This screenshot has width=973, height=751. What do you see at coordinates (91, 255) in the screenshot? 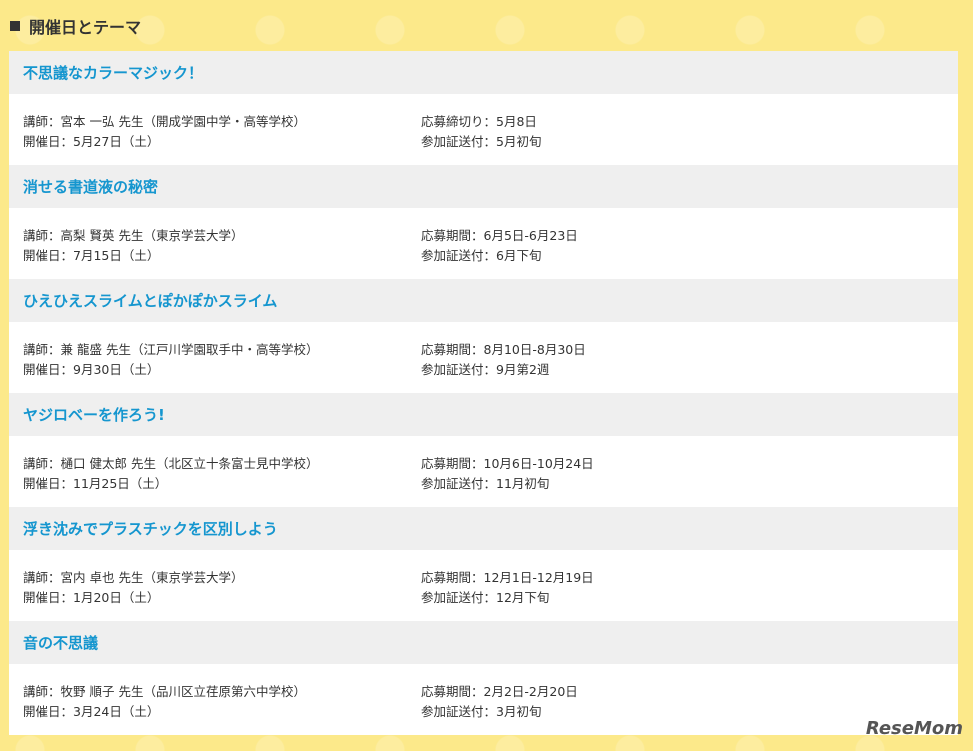
I see `event-date: 開催日：7月15日（土）` at bounding box center [91, 255].